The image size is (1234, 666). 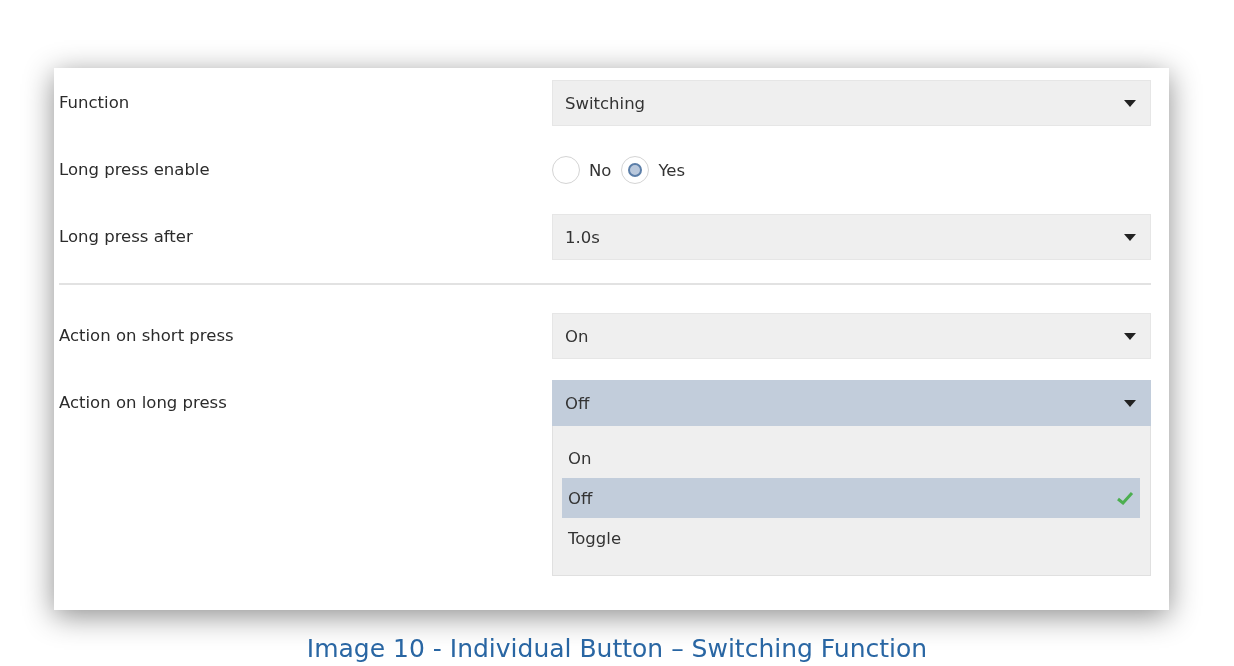 I want to click on field-label: Action on short press, so click(x=147, y=336).